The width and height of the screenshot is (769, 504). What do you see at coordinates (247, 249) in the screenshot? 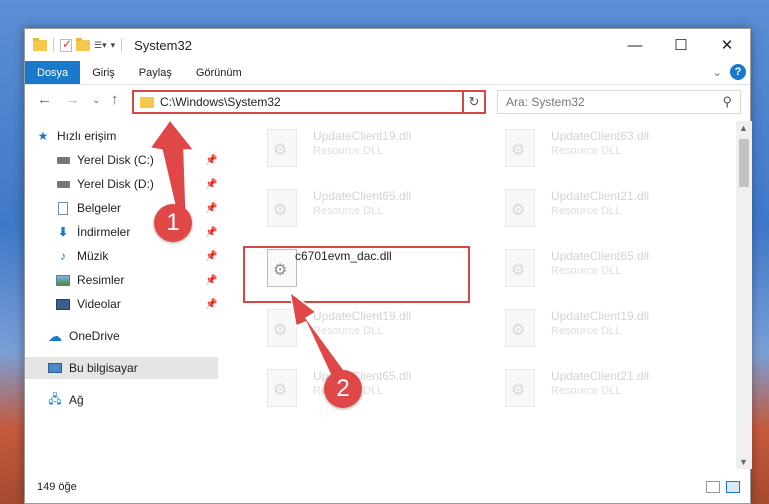
I see `annotation-arrows` at bounding box center [247, 249].